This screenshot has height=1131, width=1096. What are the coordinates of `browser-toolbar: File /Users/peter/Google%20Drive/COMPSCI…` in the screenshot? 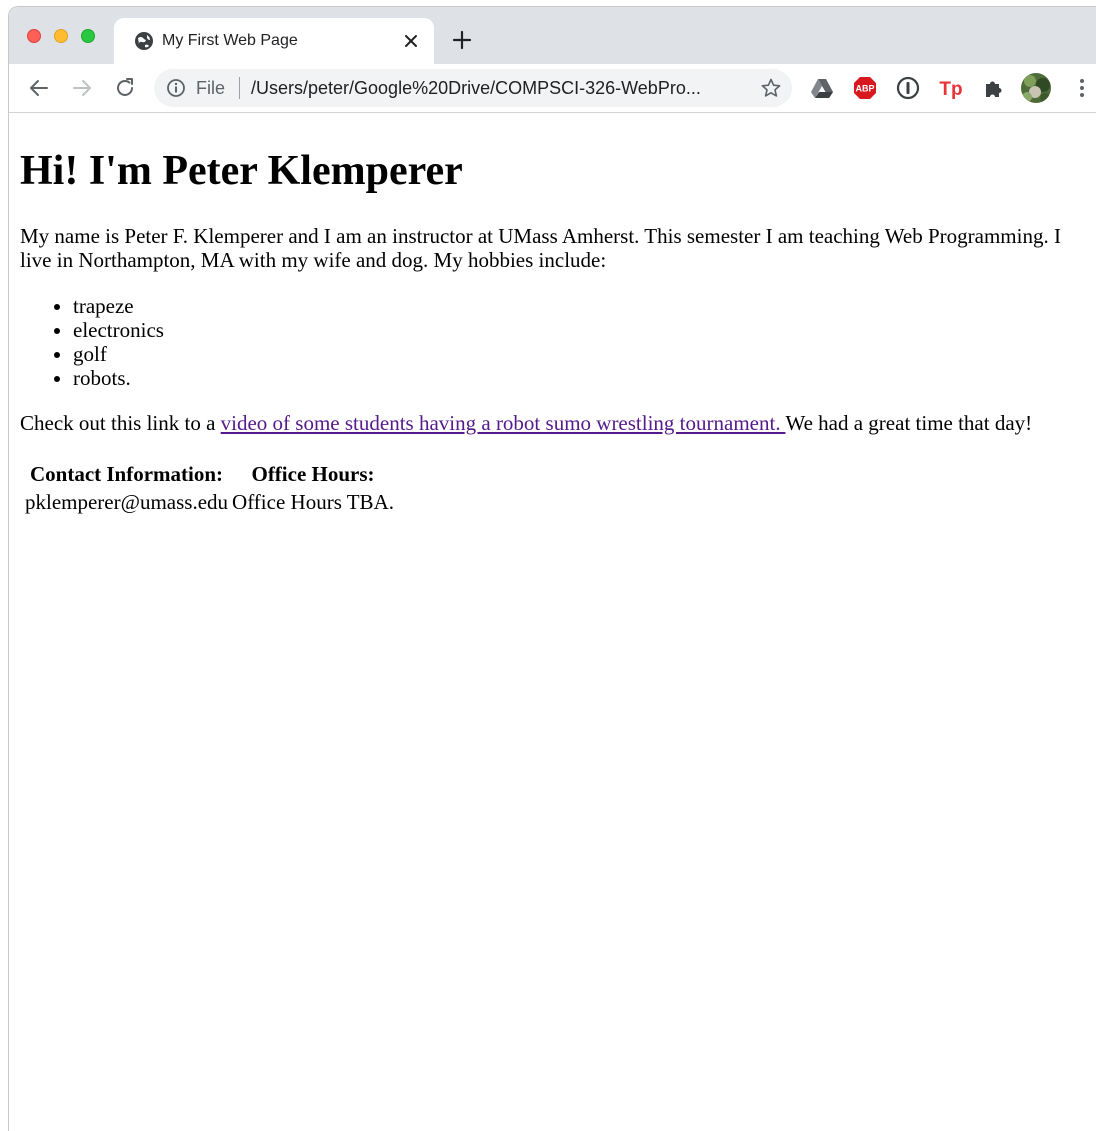 It's located at (552, 88).